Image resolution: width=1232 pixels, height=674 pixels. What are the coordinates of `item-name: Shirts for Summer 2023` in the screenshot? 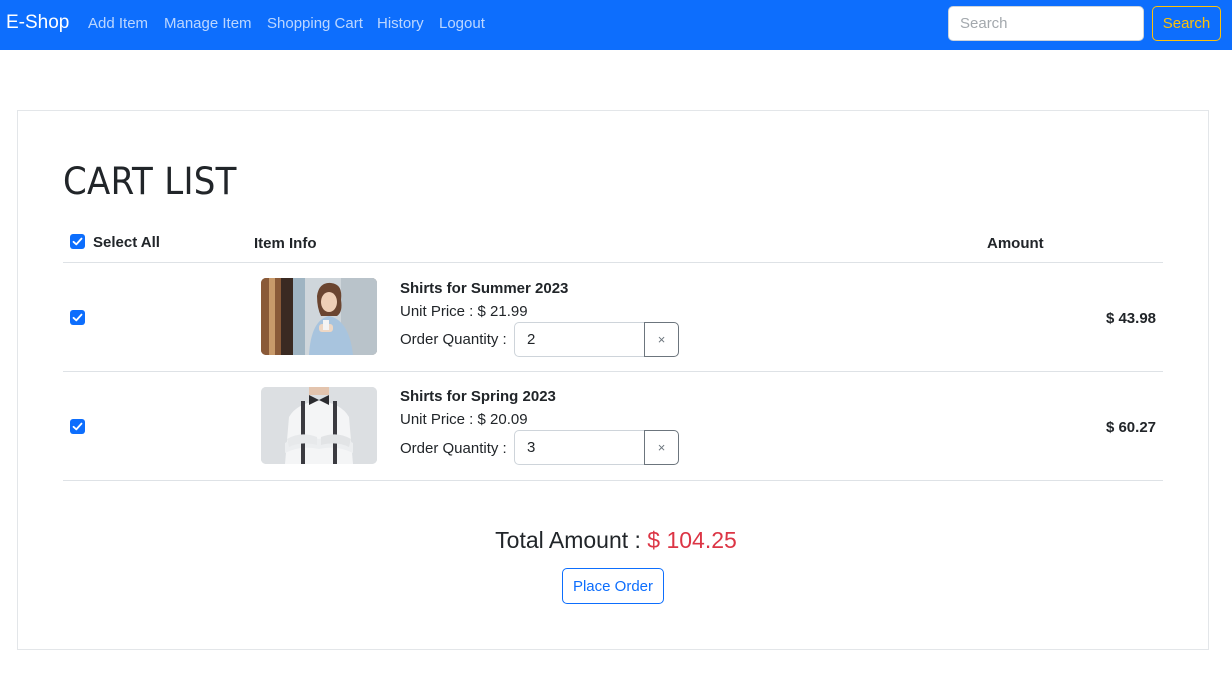 It's located at (484, 288).